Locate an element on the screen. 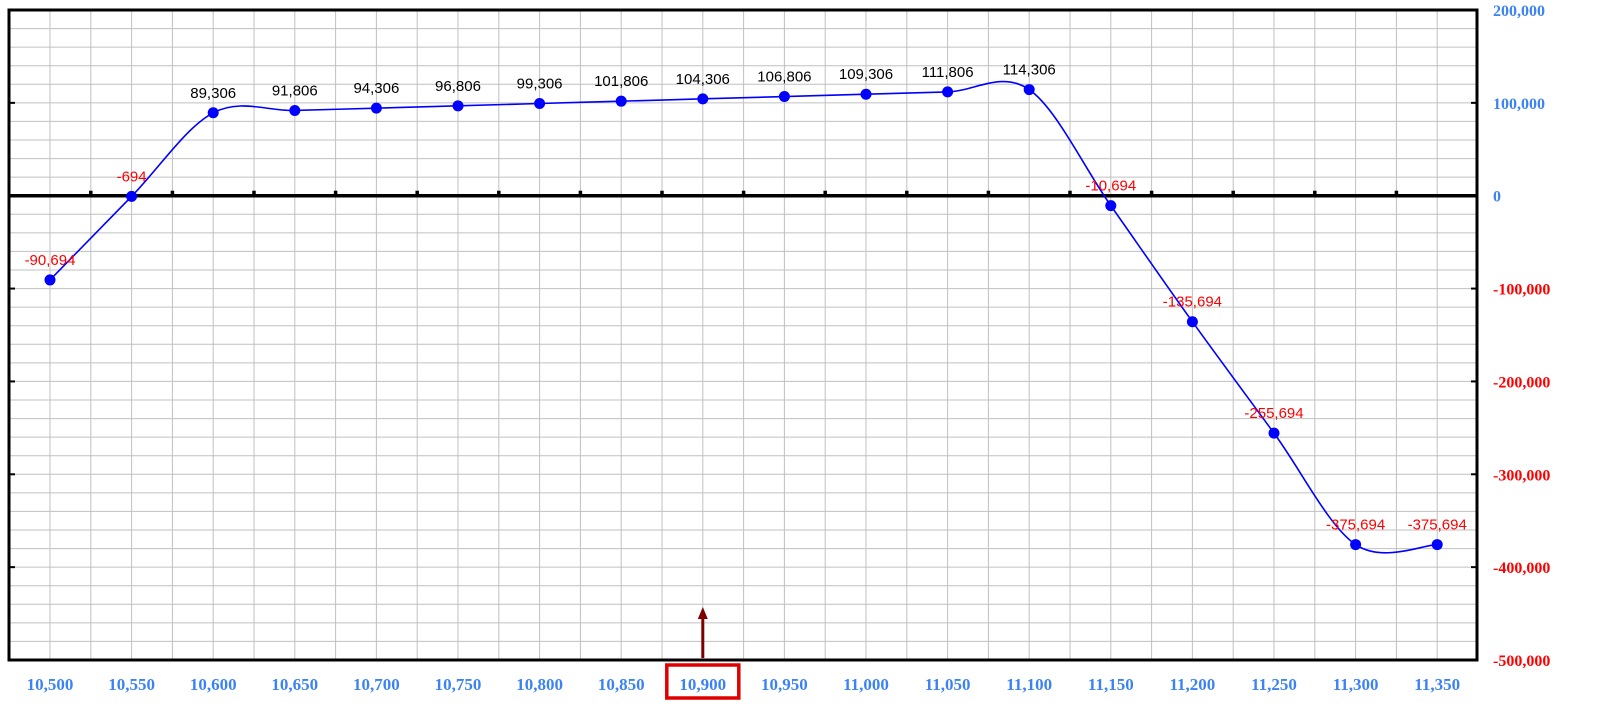  y-tick-label: -200,000 is located at coordinates (1521, 382).